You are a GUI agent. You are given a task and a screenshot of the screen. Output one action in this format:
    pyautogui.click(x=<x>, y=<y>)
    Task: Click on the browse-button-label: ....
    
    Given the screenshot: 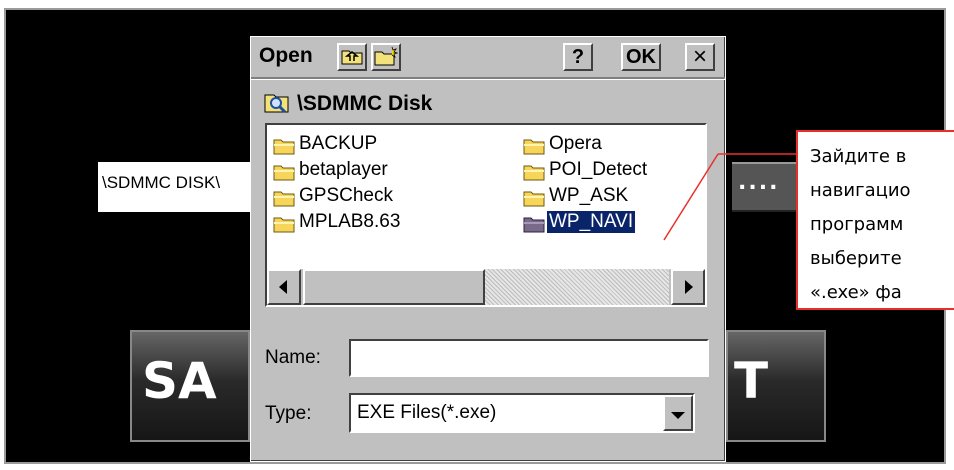 What is the action you would take?
    pyautogui.click(x=759, y=182)
    